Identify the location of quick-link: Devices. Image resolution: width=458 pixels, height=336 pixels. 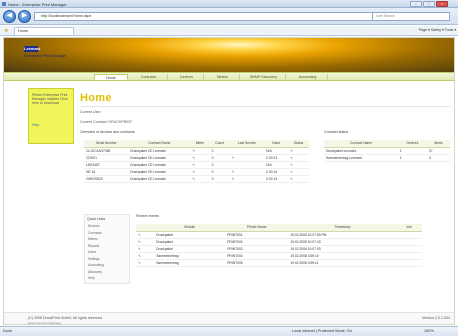
(93, 226).